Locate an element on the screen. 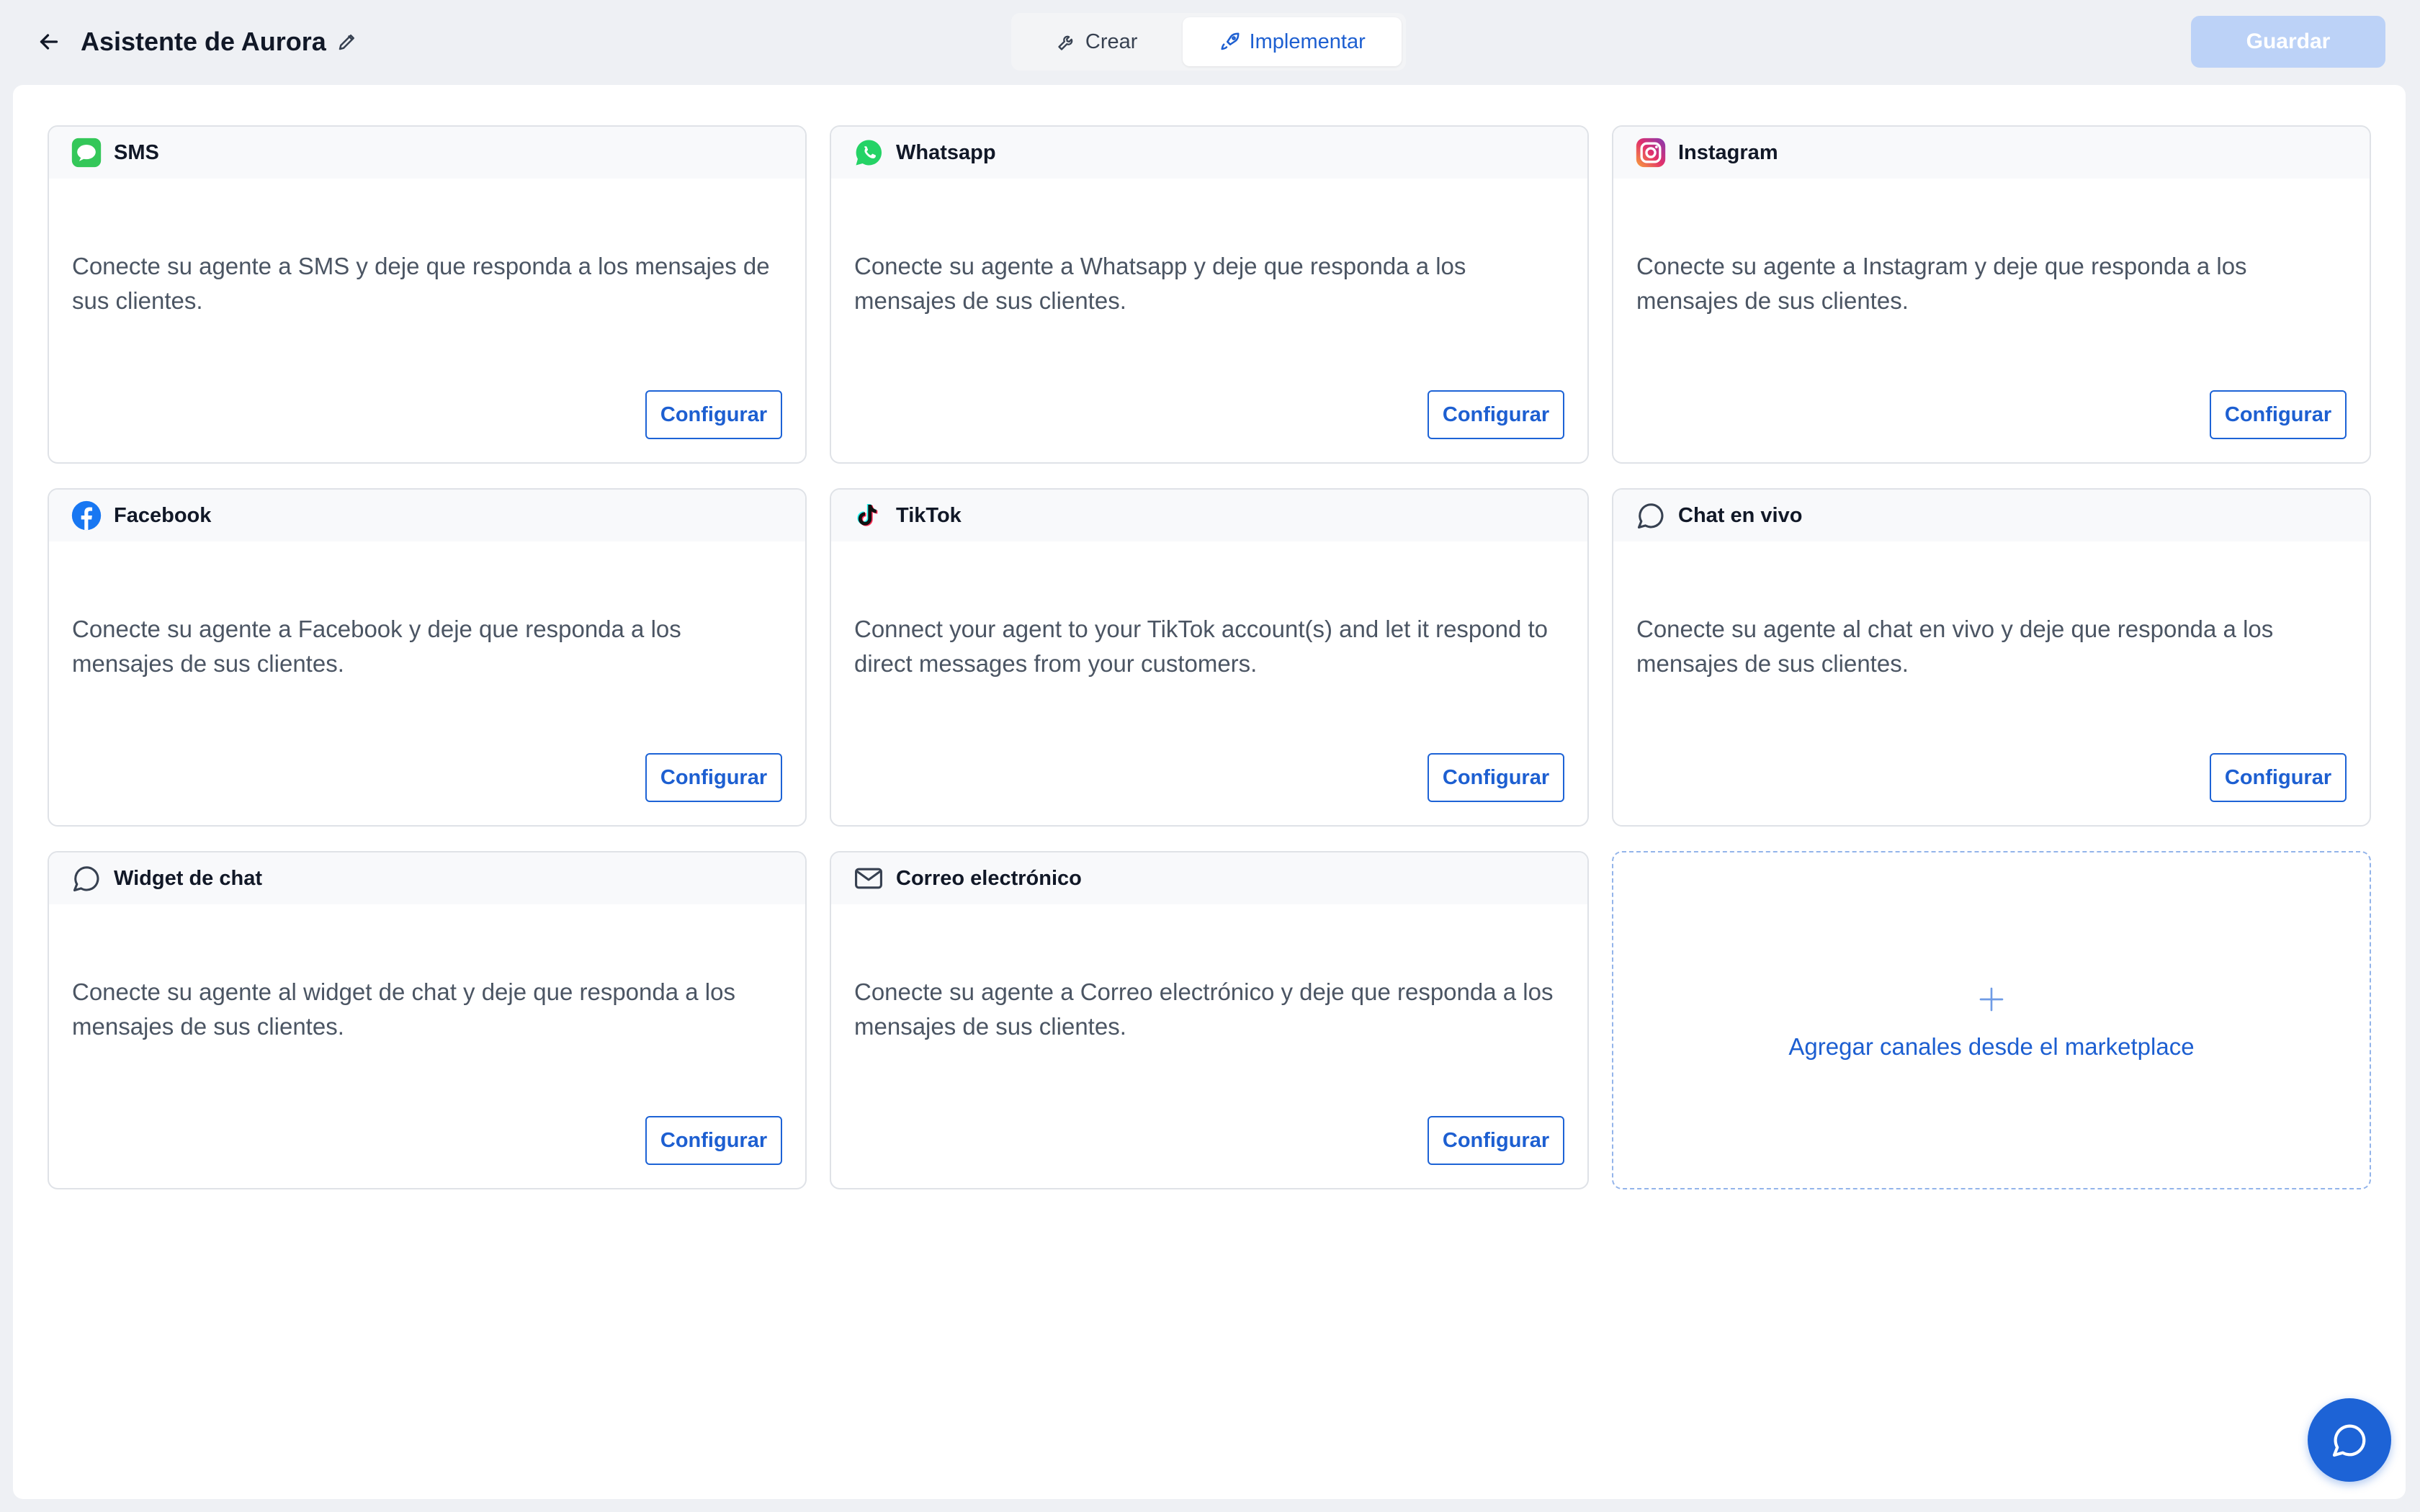 Image resolution: width=2420 pixels, height=1512 pixels. card-header: Facebook is located at coordinates (427, 515).